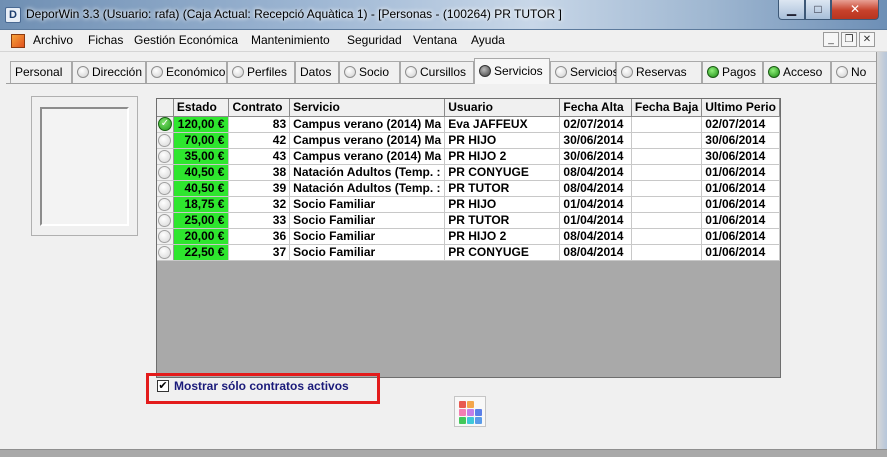 This screenshot has height=457, width=887. I want to click on tab-label: Reservas, so click(661, 72).